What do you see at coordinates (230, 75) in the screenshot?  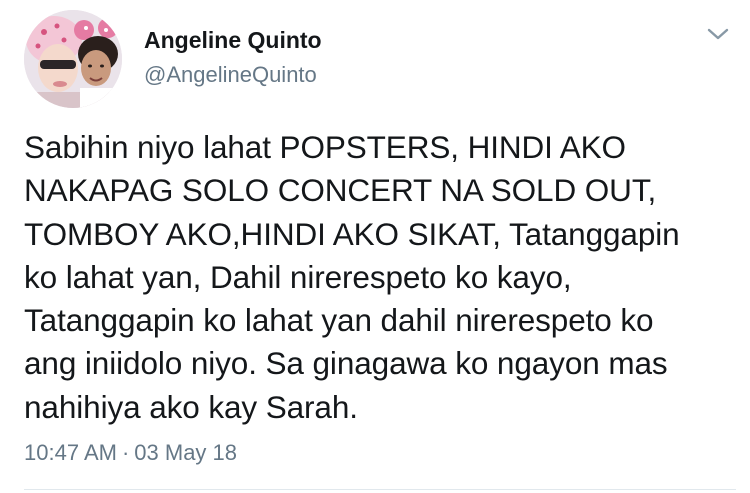 I see `user-handle: @AngelineQuinto` at bounding box center [230, 75].